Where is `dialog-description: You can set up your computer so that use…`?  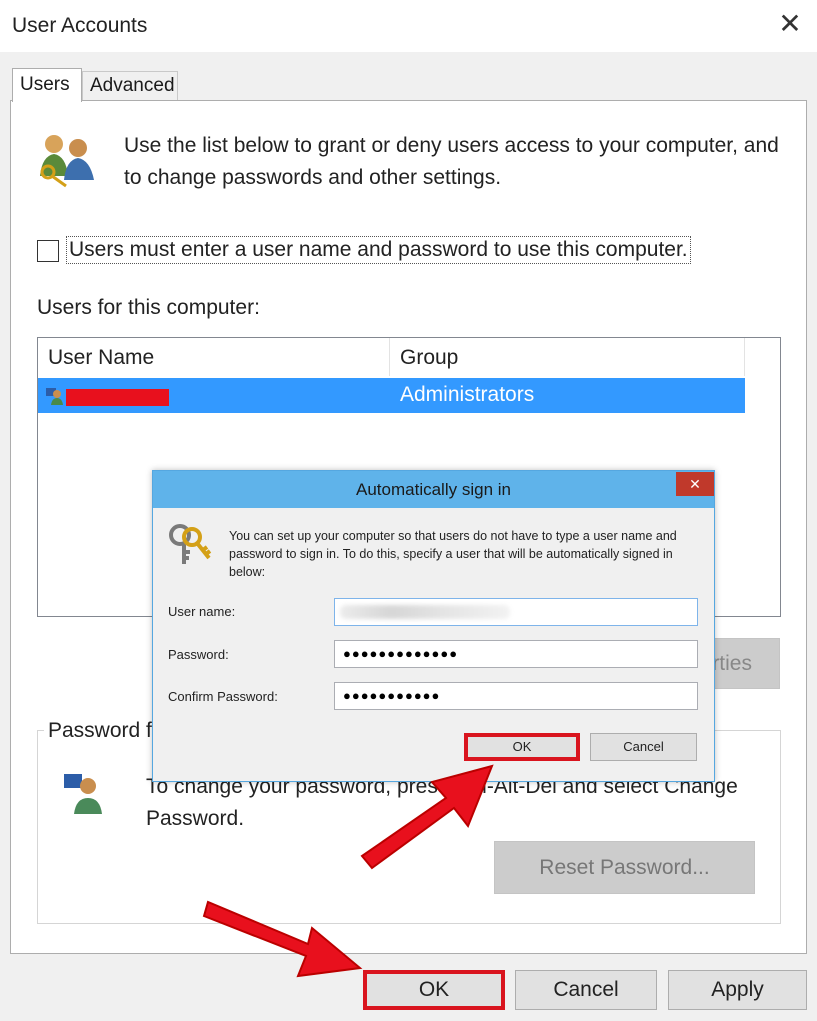
dialog-description: You can set up your computer so that use… is located at coordinates (453, 554).